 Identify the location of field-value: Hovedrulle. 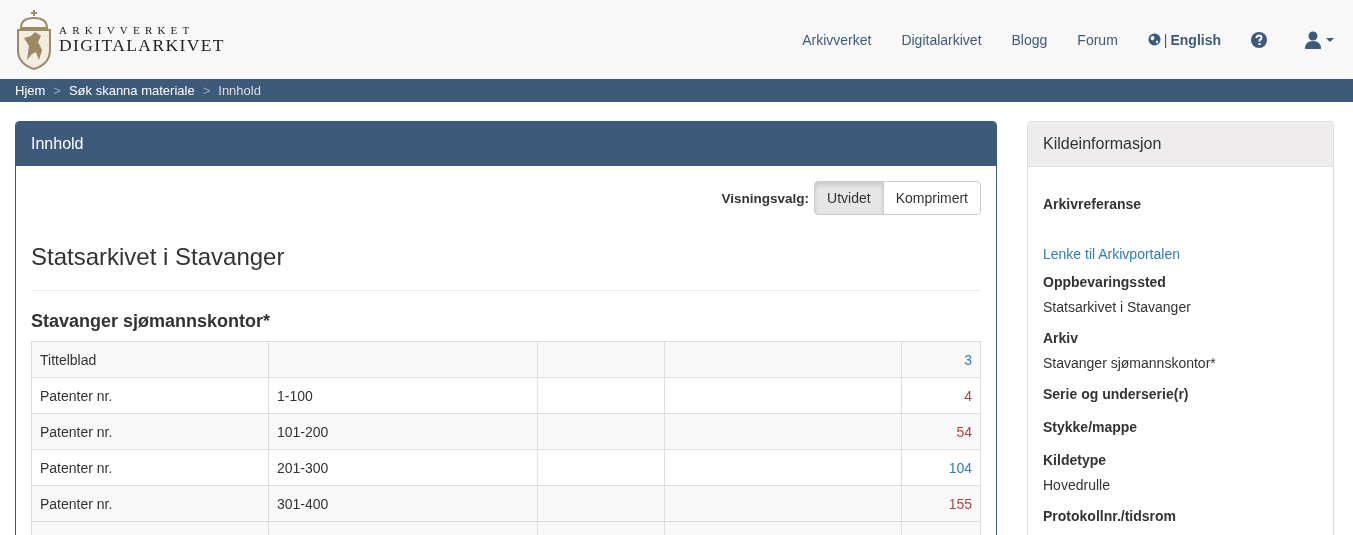
(1076, 485).